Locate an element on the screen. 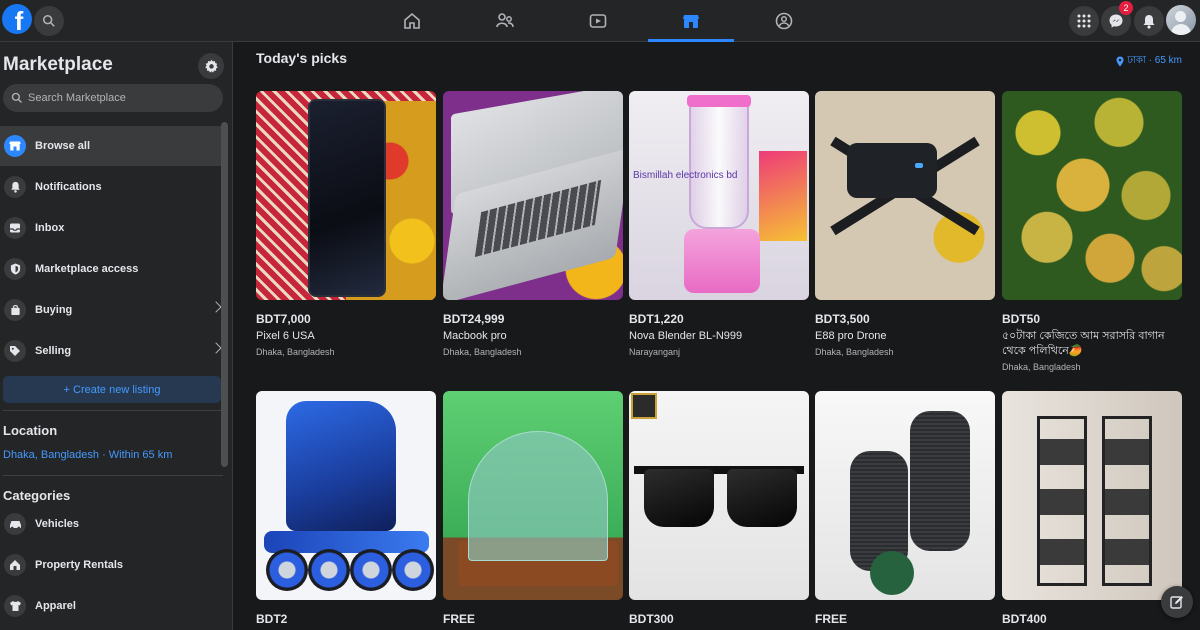 The height and width of the screenshot is (630, 1200). listing-price: BDT7,000 is located at coordinates (283, 319).